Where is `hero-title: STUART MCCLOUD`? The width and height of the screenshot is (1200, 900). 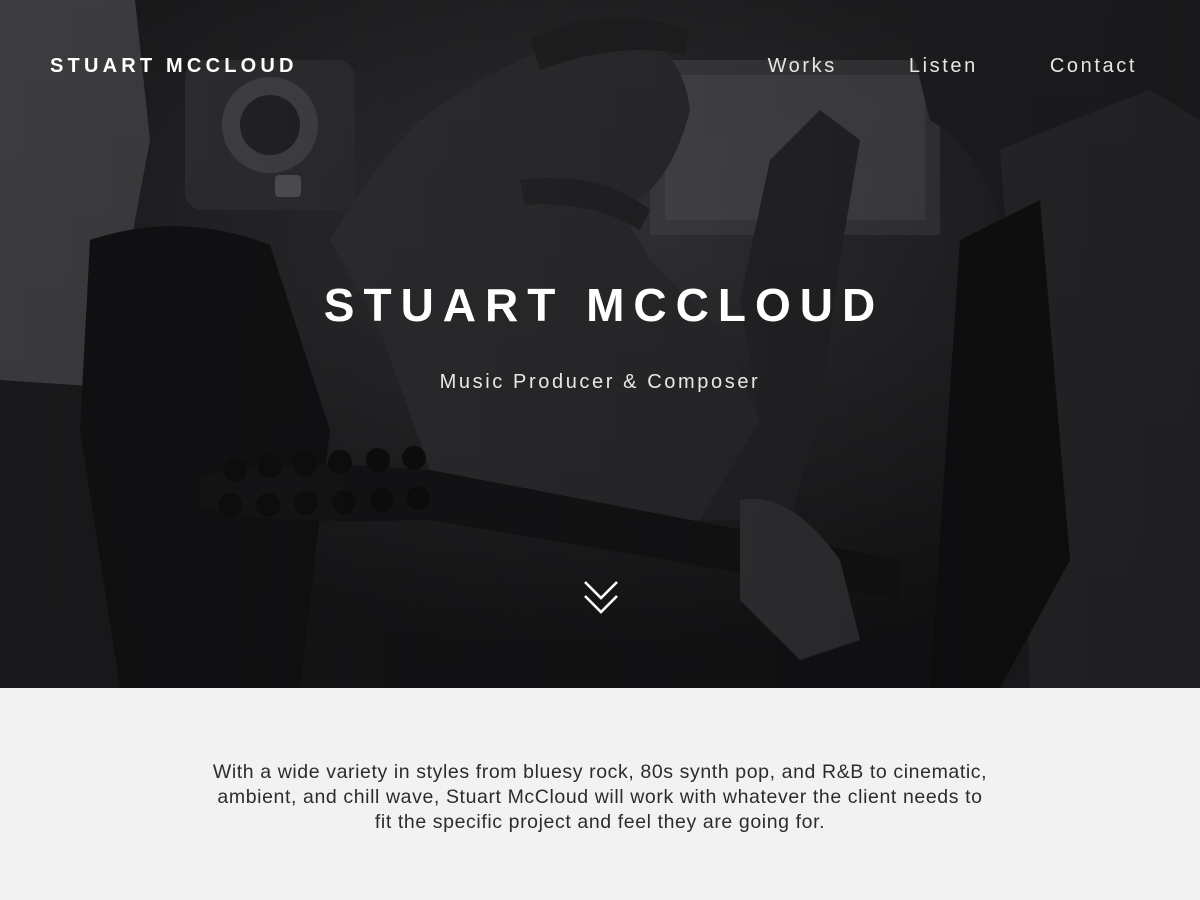 hero-title: STUART MCCLOUD is located at coordinates (604, 305).